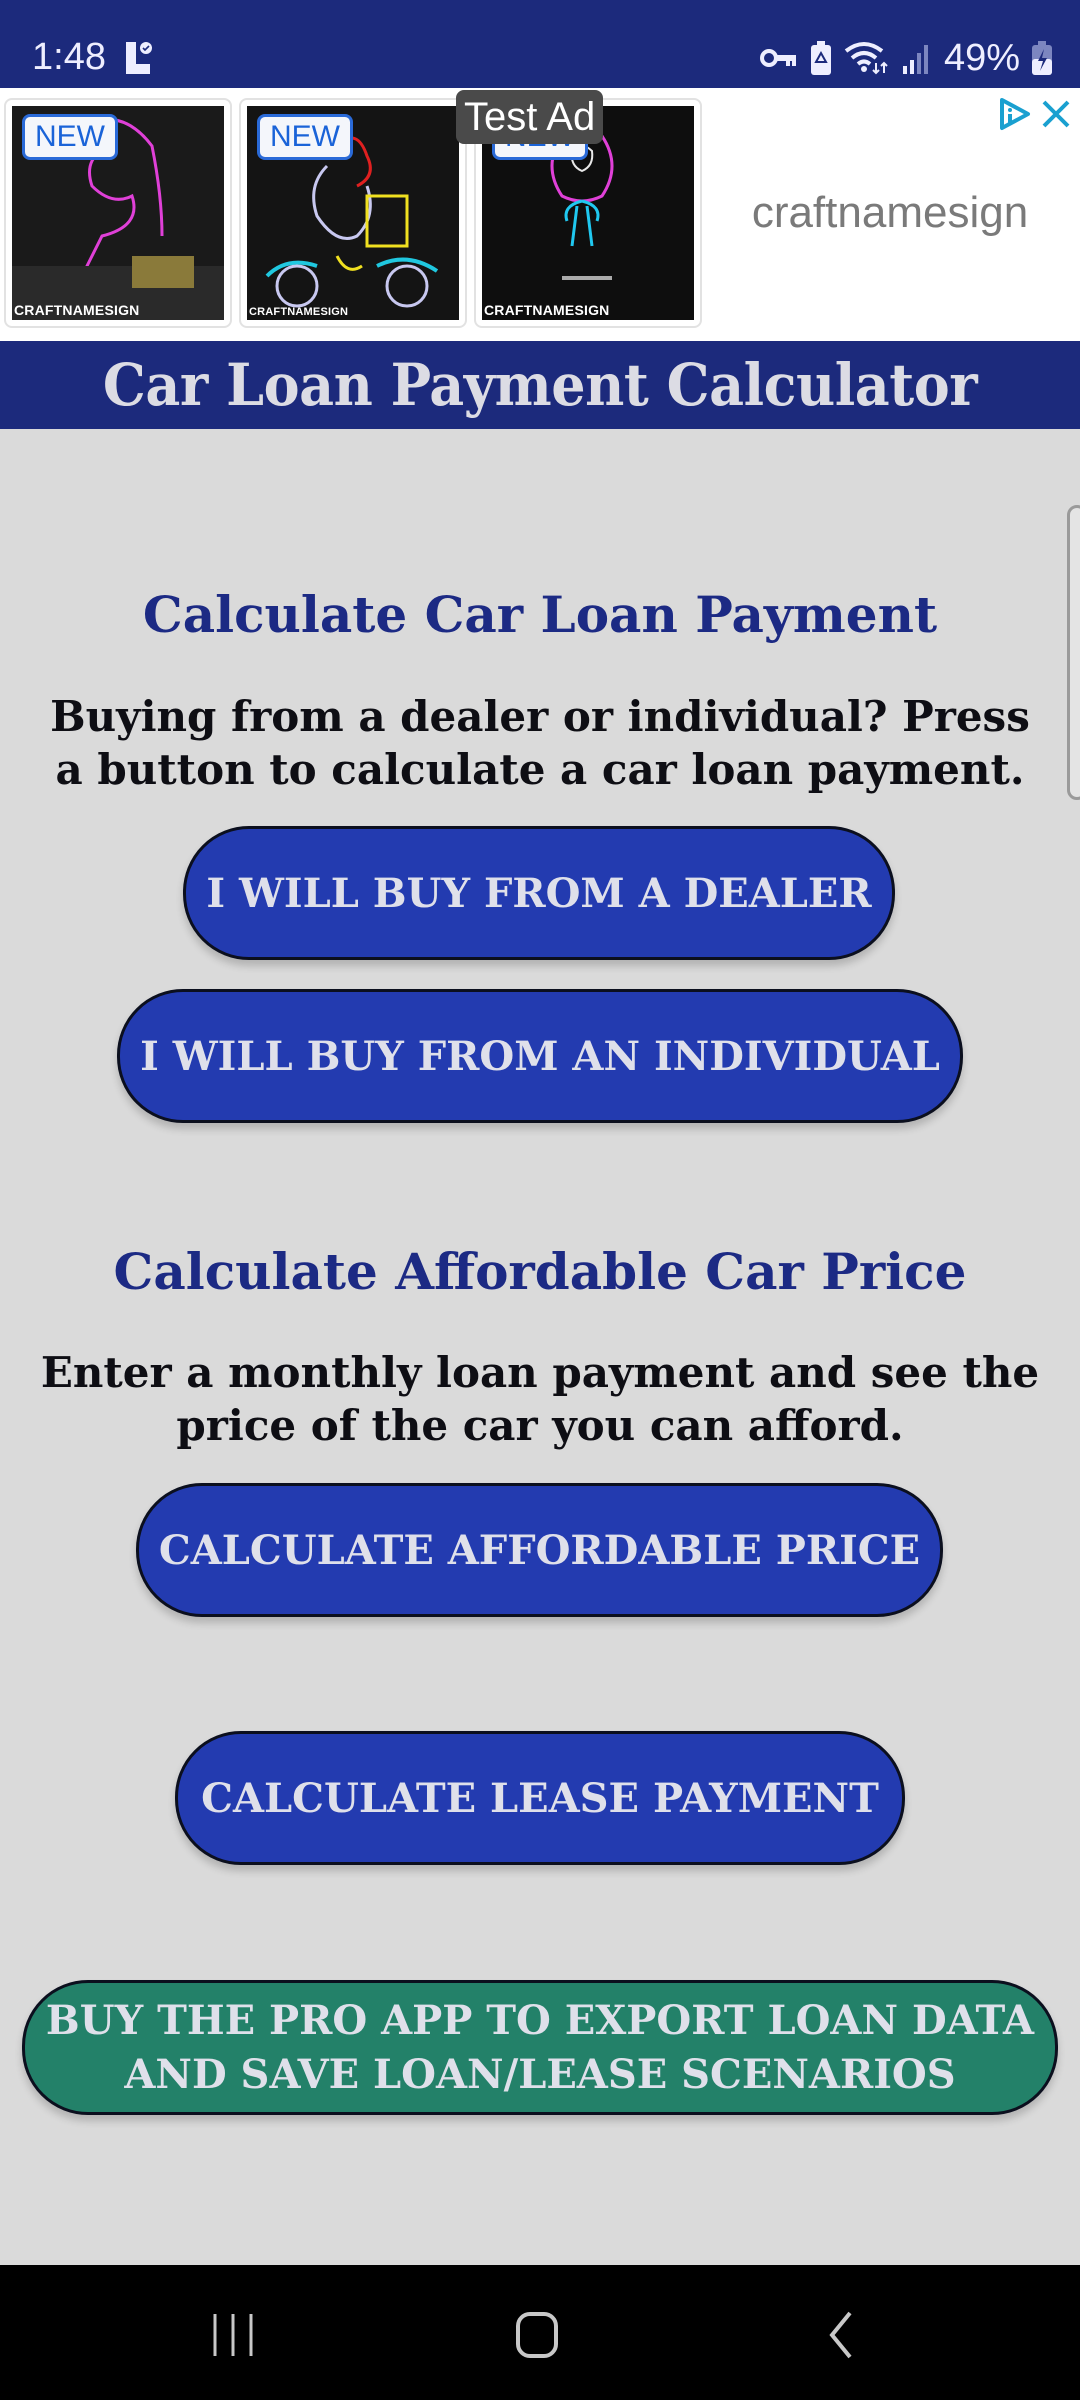 The width and height of the screenshot is (1080, 2400). I want to click on status-icons: 49%, so click(905, 58).